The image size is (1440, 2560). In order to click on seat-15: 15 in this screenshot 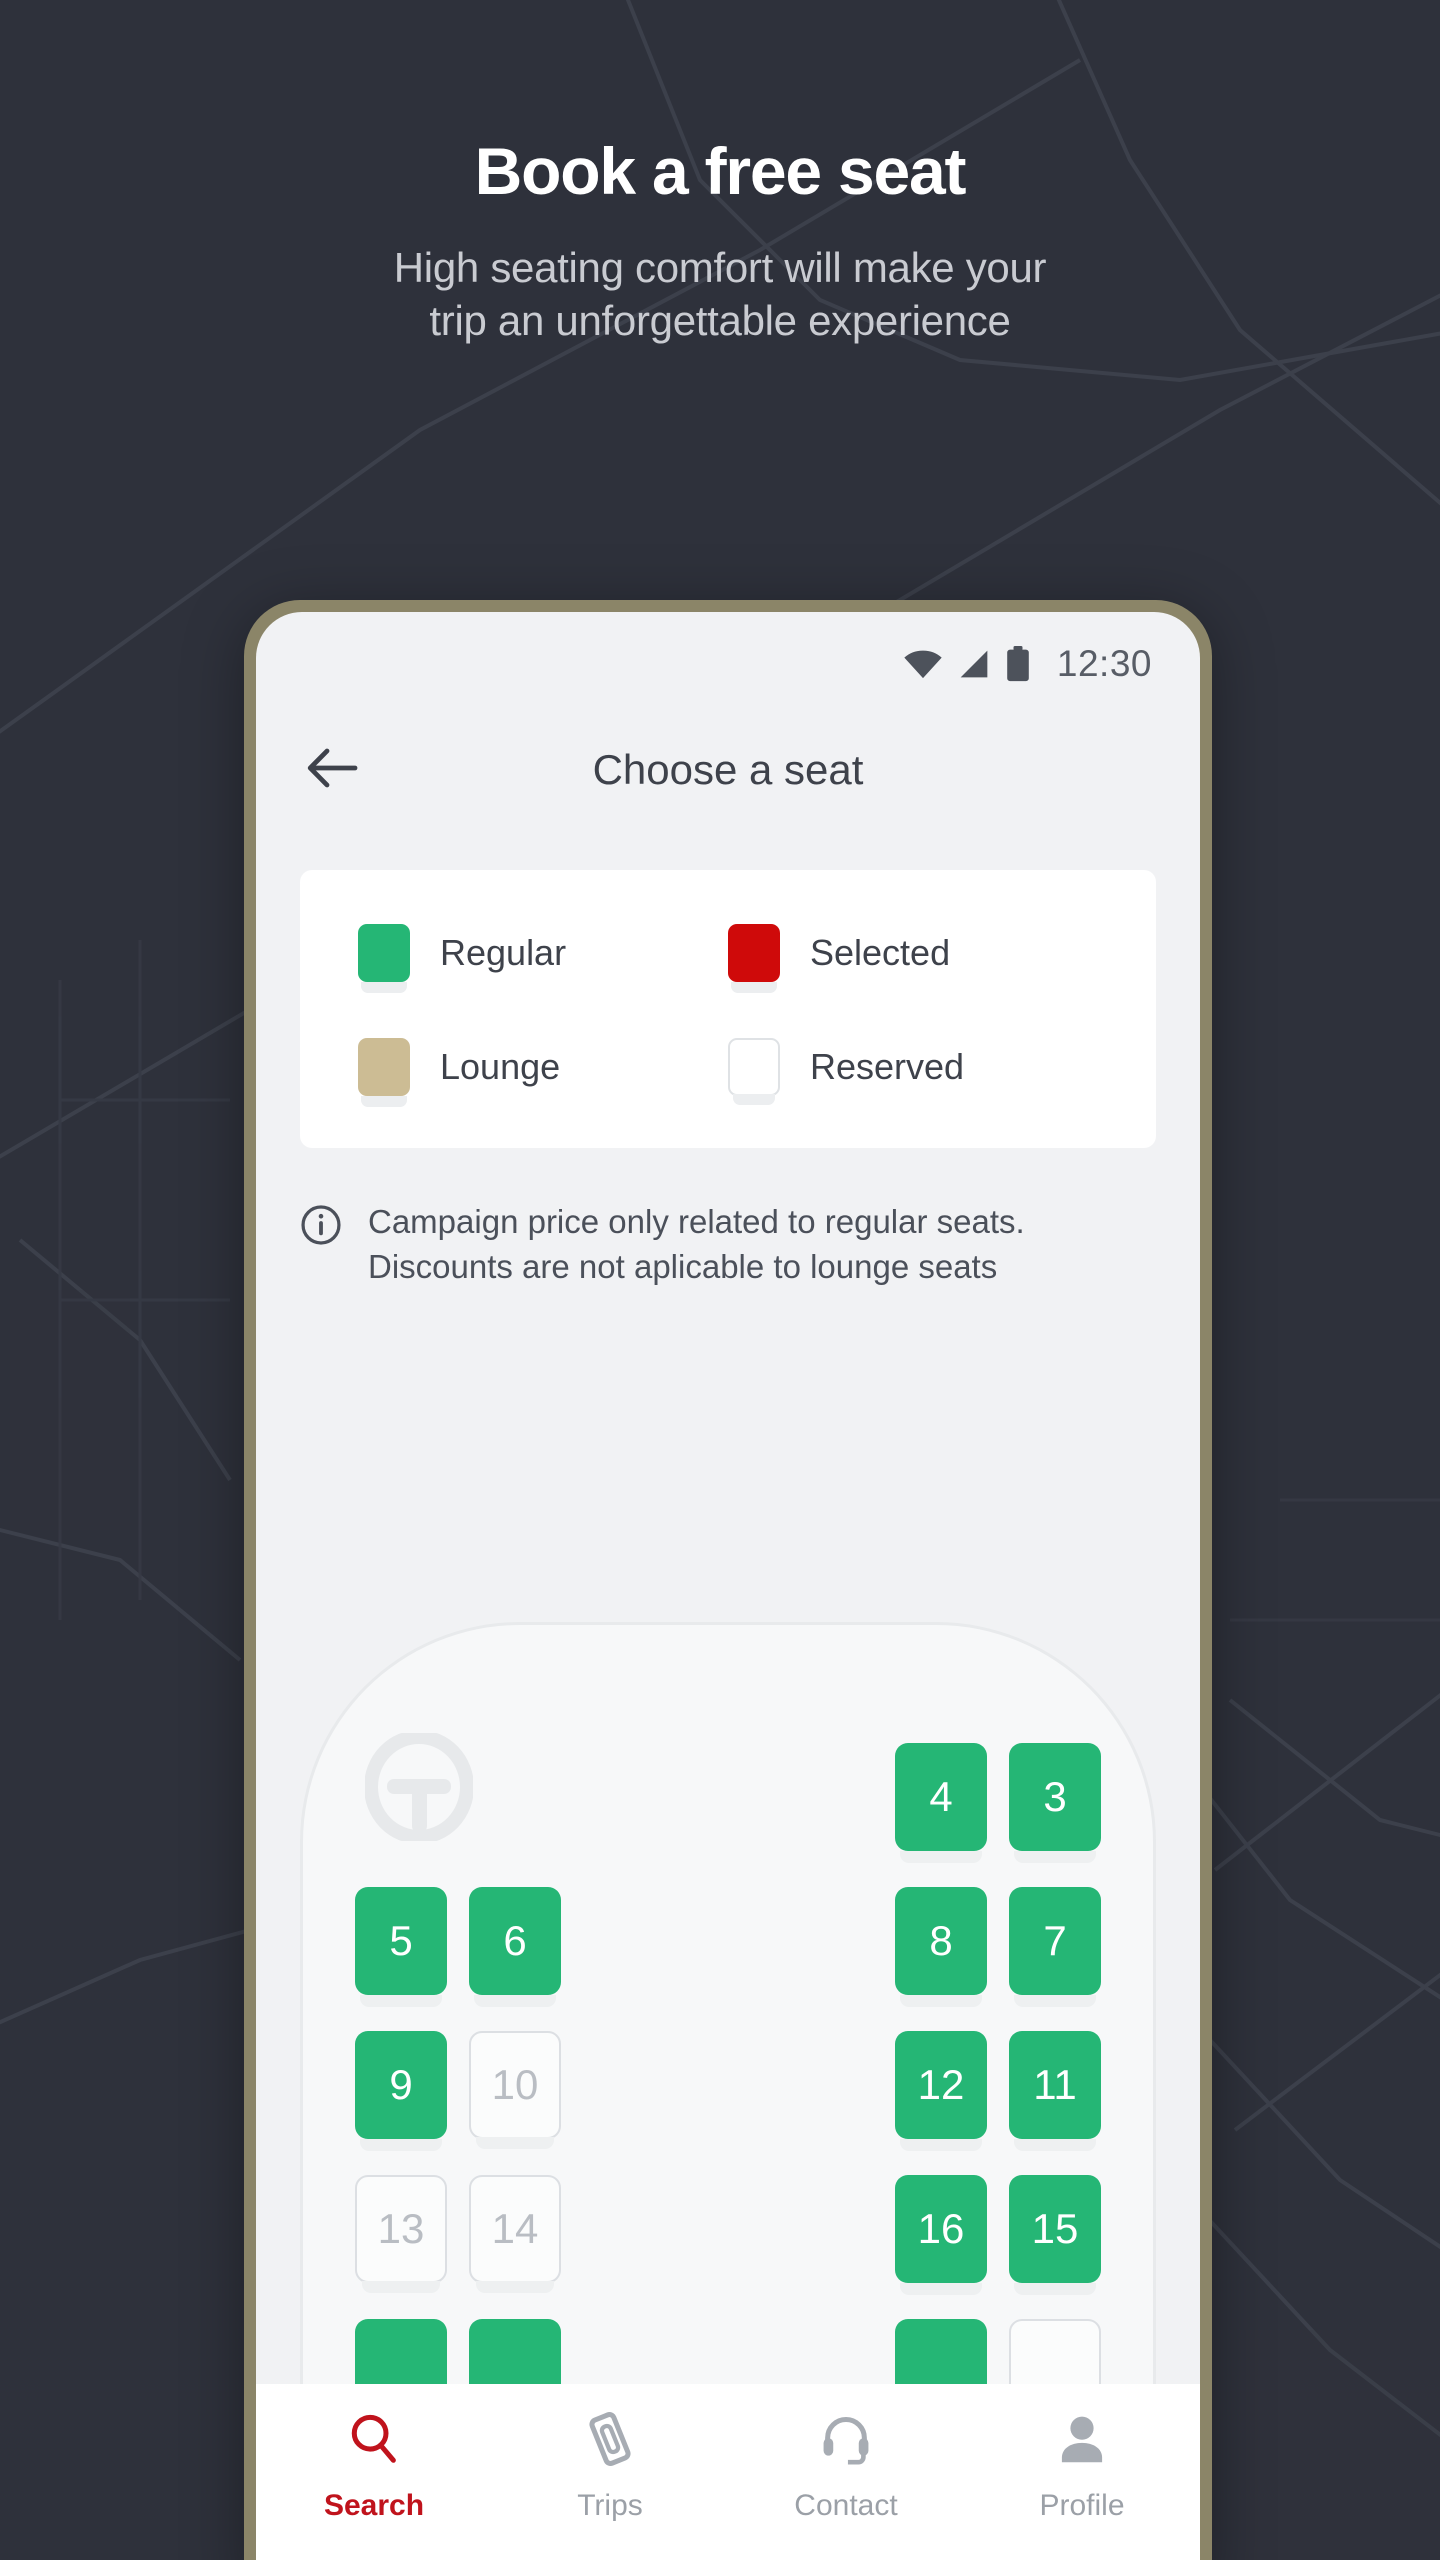, I will do `click(1055, 2235)`.